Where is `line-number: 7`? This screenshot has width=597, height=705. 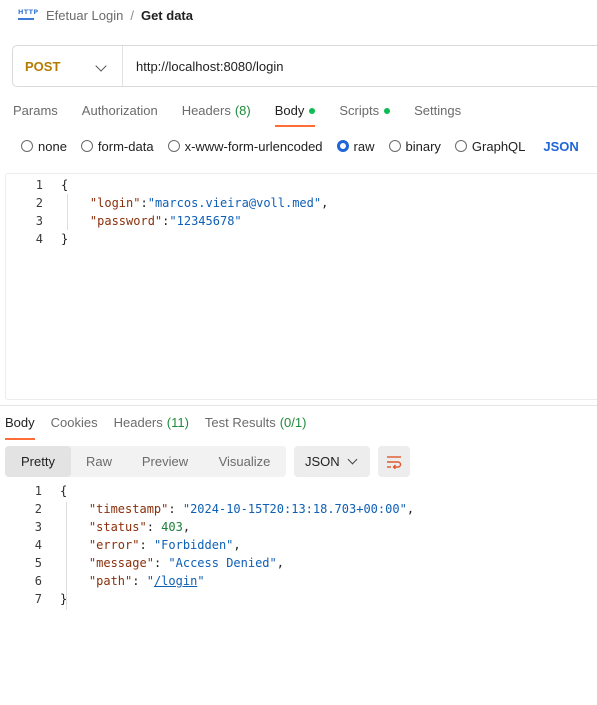 line-number: 7 is located at coordinates (38, 599).